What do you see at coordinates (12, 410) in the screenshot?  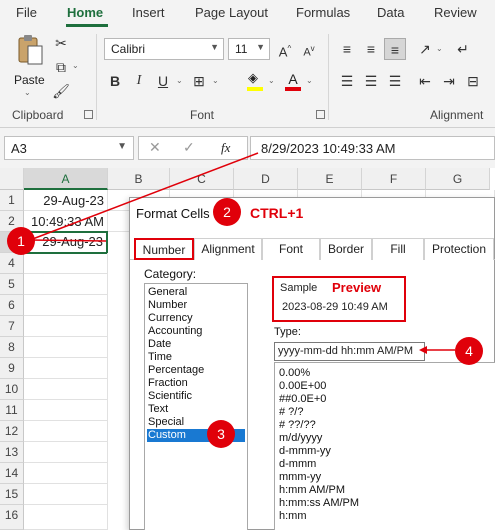 I see `row-header-11: 11` at bounding box center [12, 410].